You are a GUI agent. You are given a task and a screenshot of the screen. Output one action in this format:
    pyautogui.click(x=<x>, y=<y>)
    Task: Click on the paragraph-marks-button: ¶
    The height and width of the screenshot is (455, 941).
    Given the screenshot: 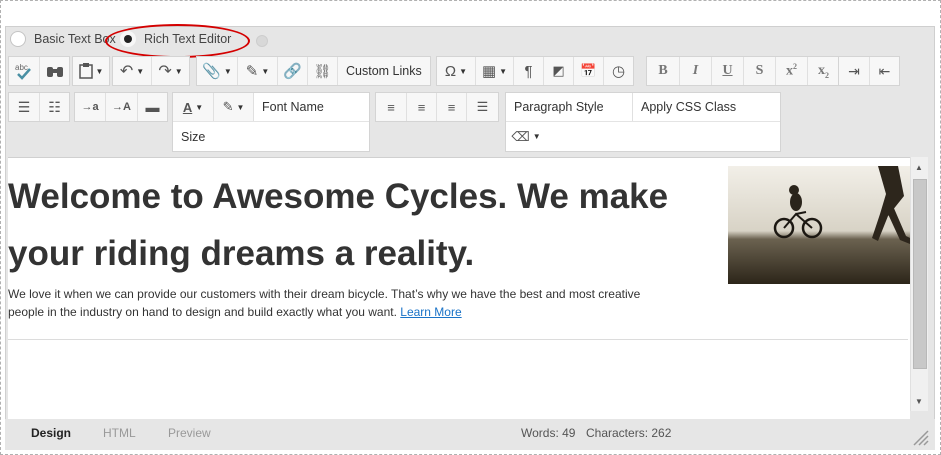 What is the action you would take?
    pyautogui.click(x=528, y=71)
    